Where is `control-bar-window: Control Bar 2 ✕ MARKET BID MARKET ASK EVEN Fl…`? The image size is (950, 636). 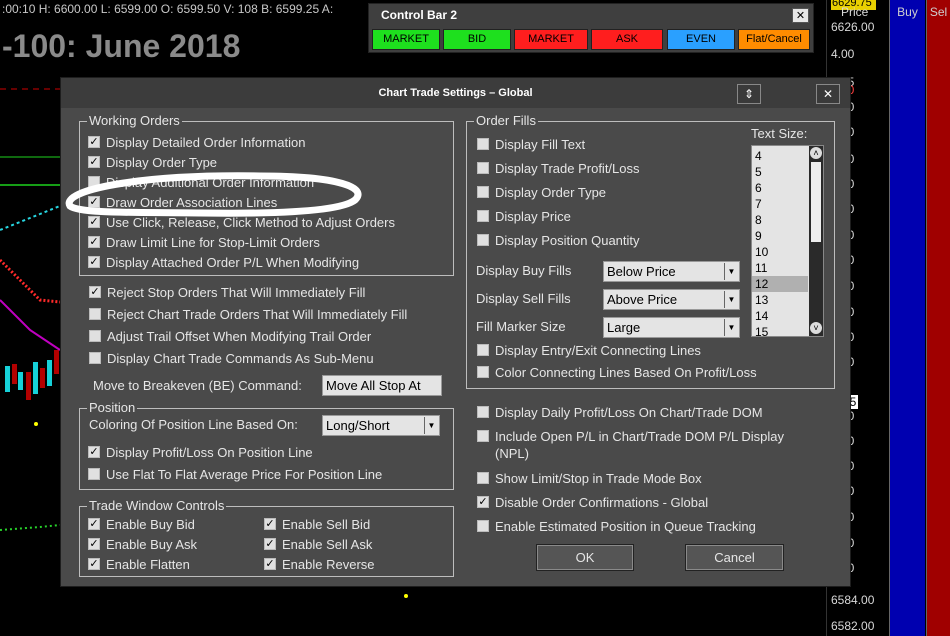 control-bar-window: Control Bar 2 ✕ MARKET BID MARKET ASK EVEN Fl… is located at coordinates (591, 28).